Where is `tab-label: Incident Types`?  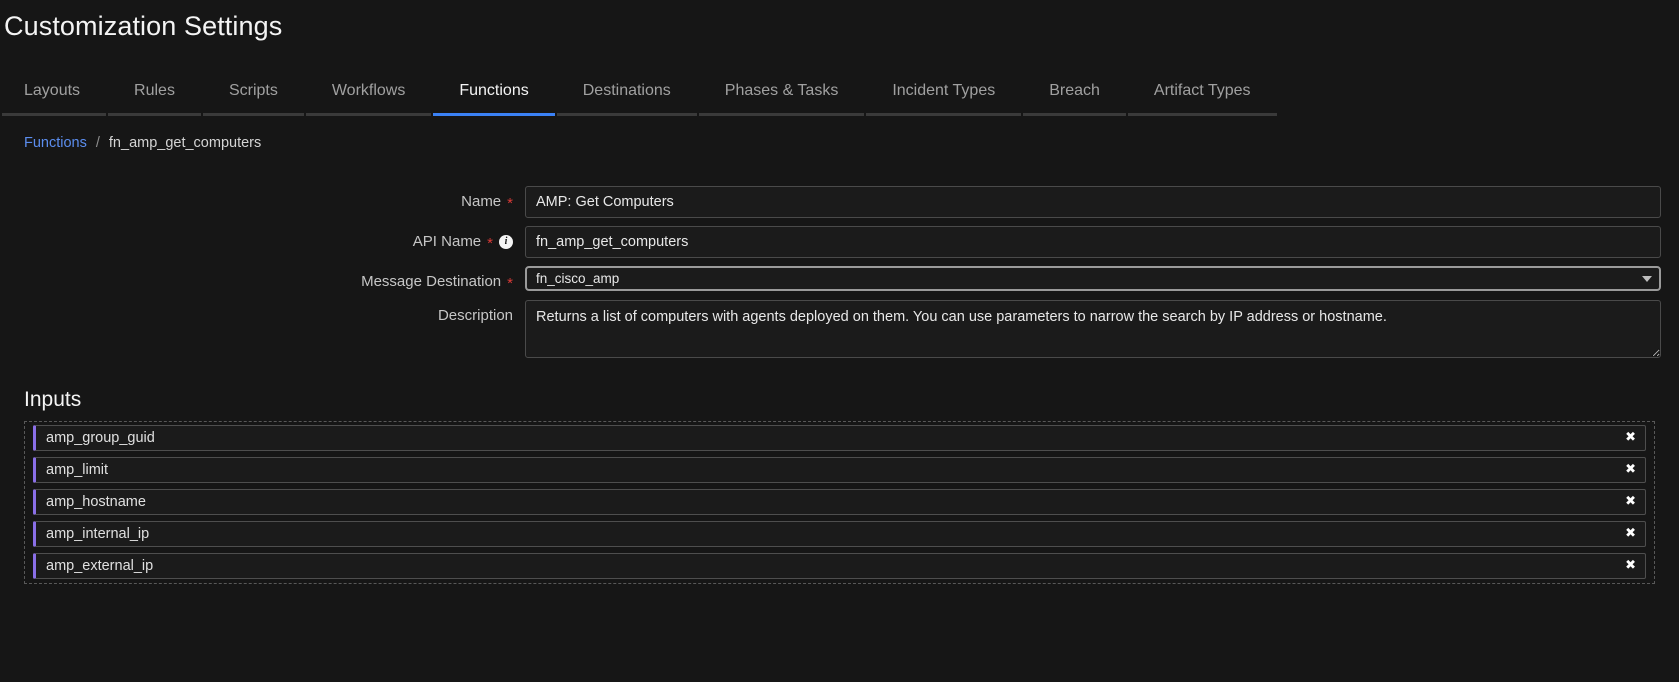
tab-label: Incident Types is located at coordinates (944, 90).